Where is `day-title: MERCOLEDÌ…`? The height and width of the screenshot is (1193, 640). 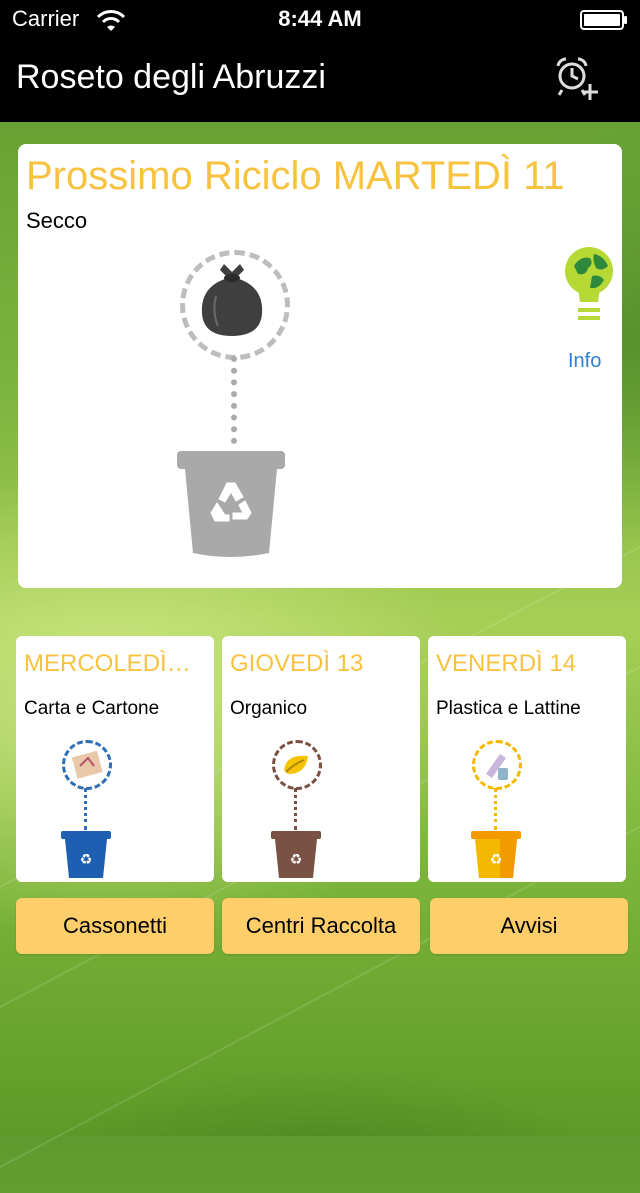 day-title: MERCOLEDÌ… is located at coordinates (107, 663).